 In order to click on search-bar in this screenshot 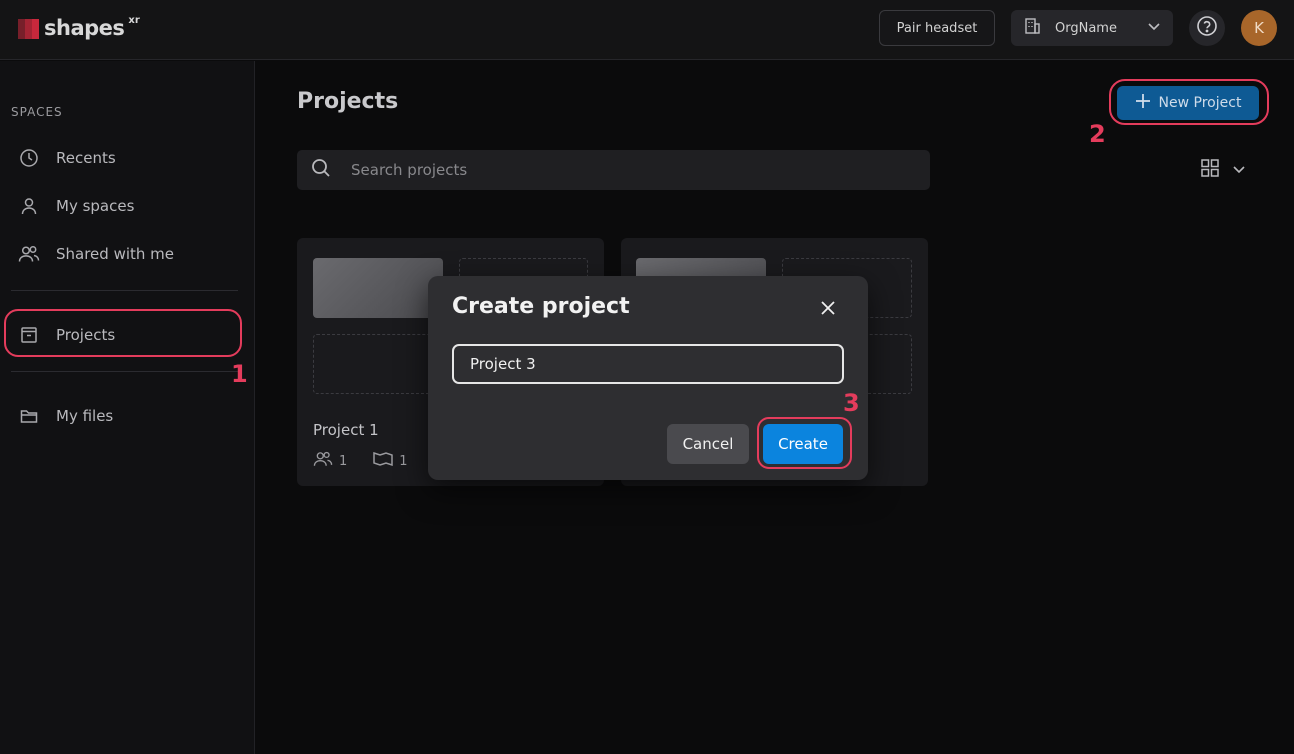, I will do `click(613, 170)`.